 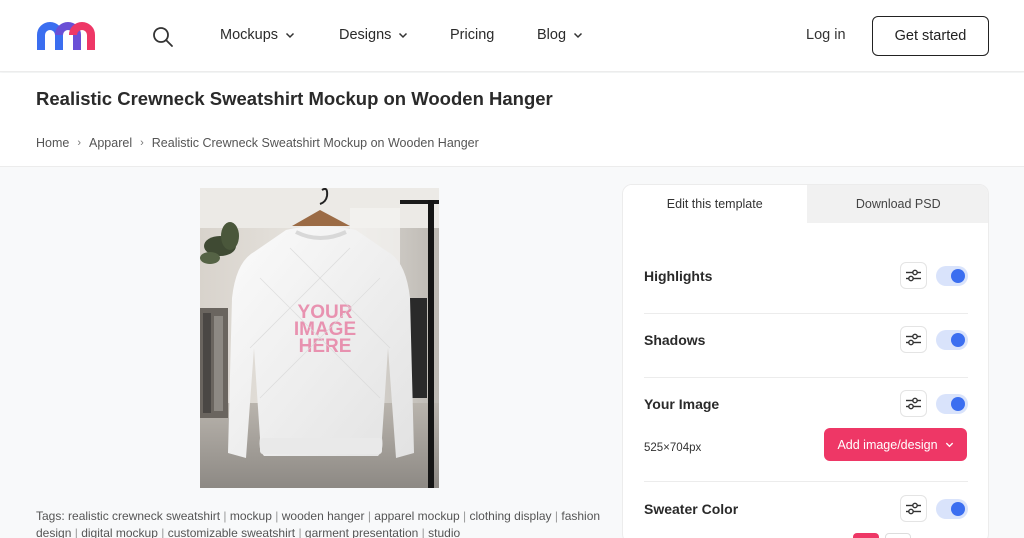 I want to click on tag-item: garment presentation, so click(x=361, y=532).